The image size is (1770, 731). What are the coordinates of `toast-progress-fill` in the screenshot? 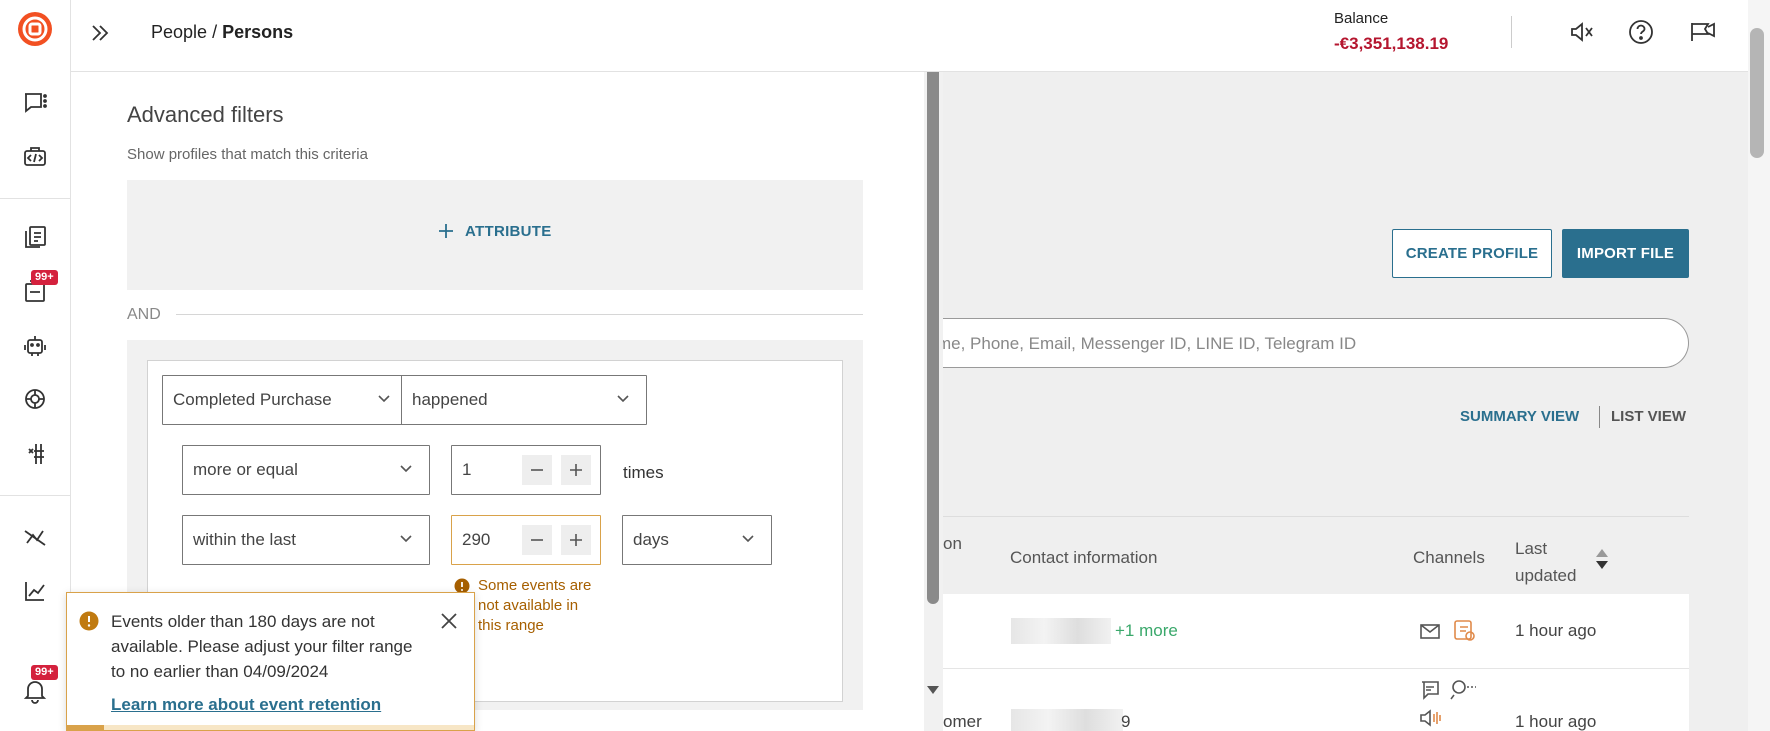 It's located at (85, 727).